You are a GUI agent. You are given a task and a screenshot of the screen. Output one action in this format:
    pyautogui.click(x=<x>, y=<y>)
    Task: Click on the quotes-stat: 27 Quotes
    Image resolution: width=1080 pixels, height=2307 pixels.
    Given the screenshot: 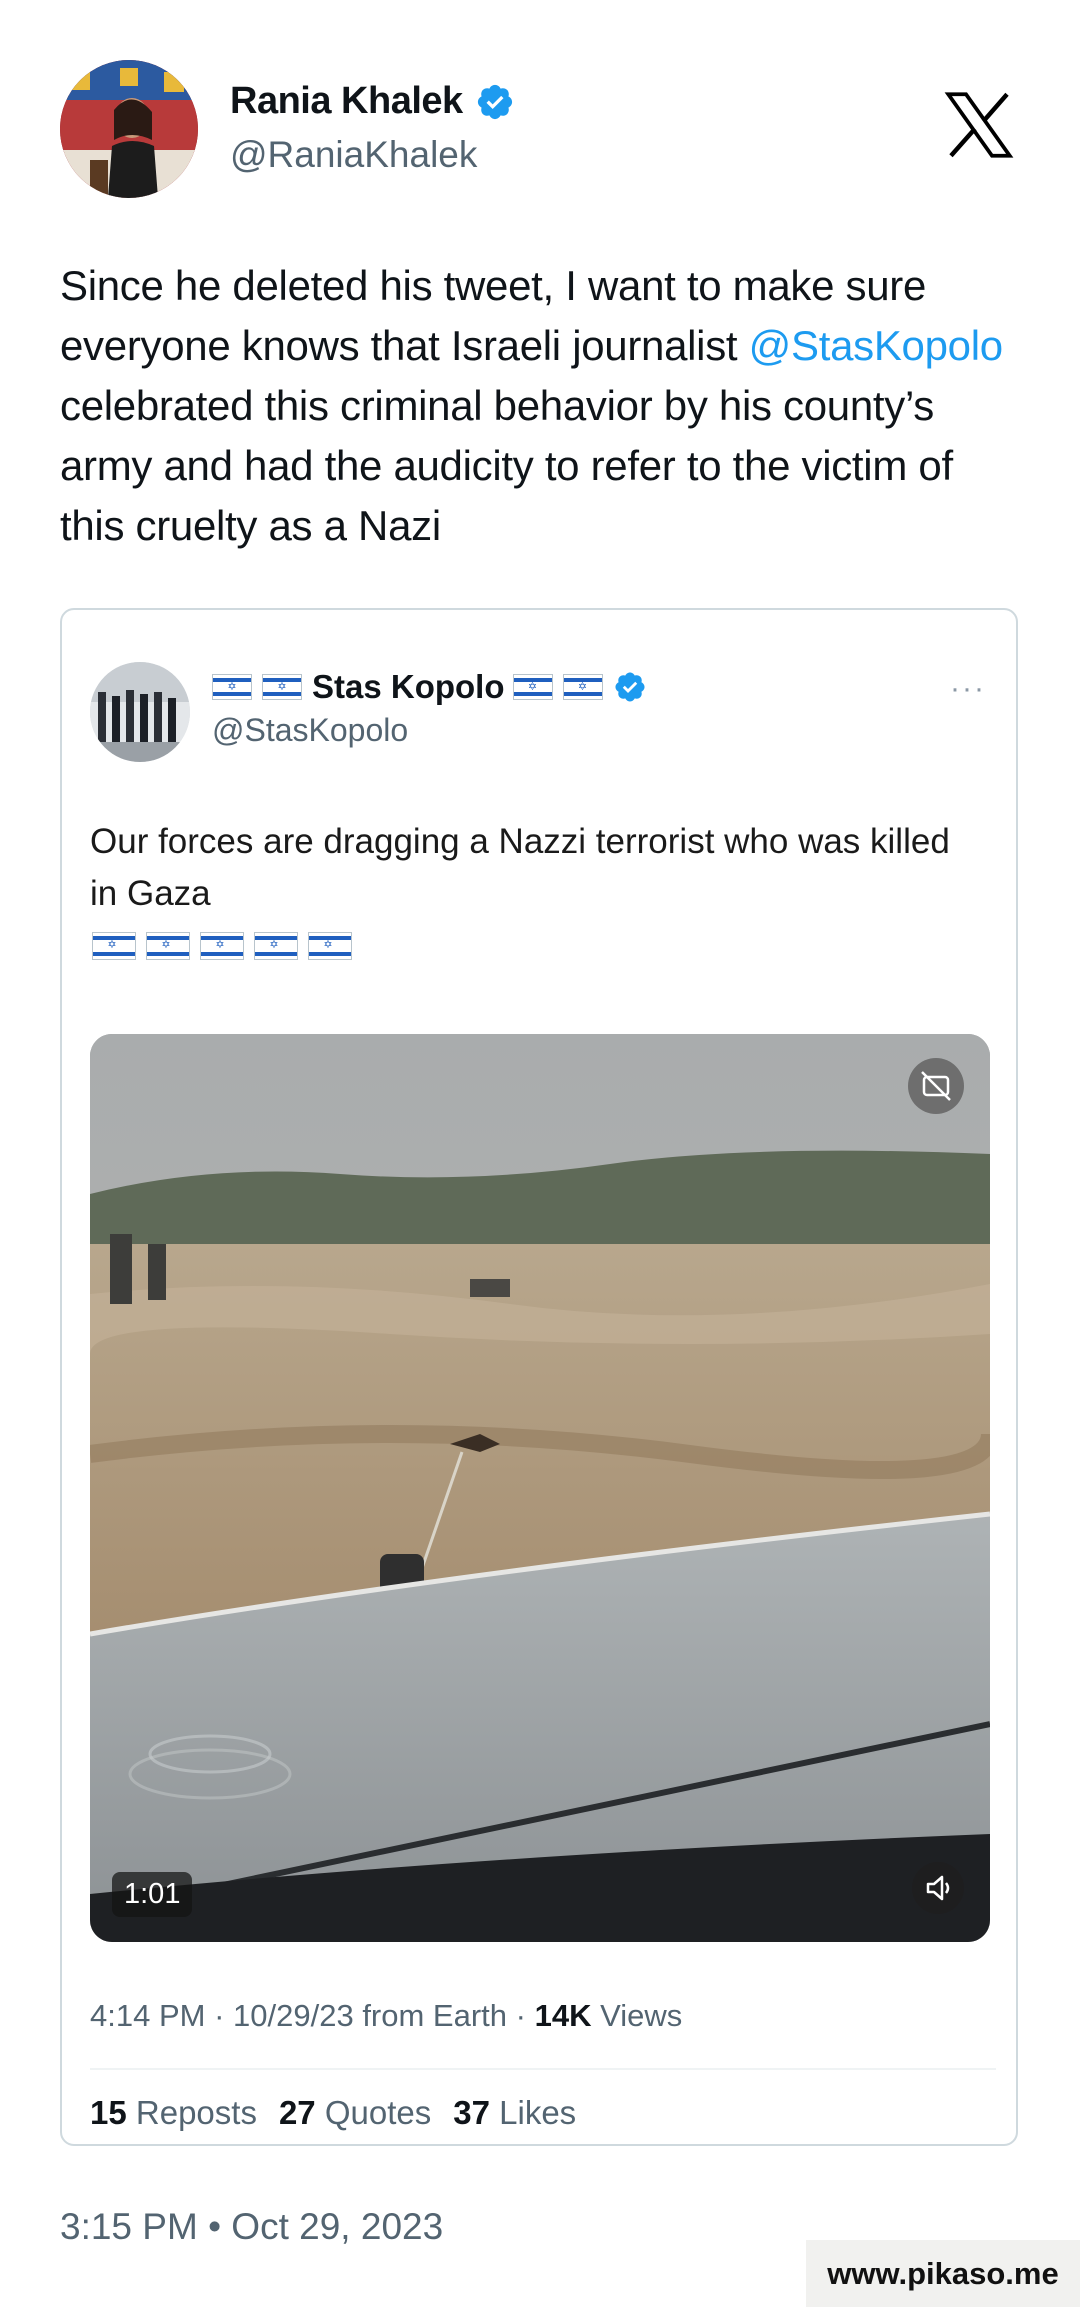 What is the action you would take?
    pyautogui.click(x=355, y=2113)
    